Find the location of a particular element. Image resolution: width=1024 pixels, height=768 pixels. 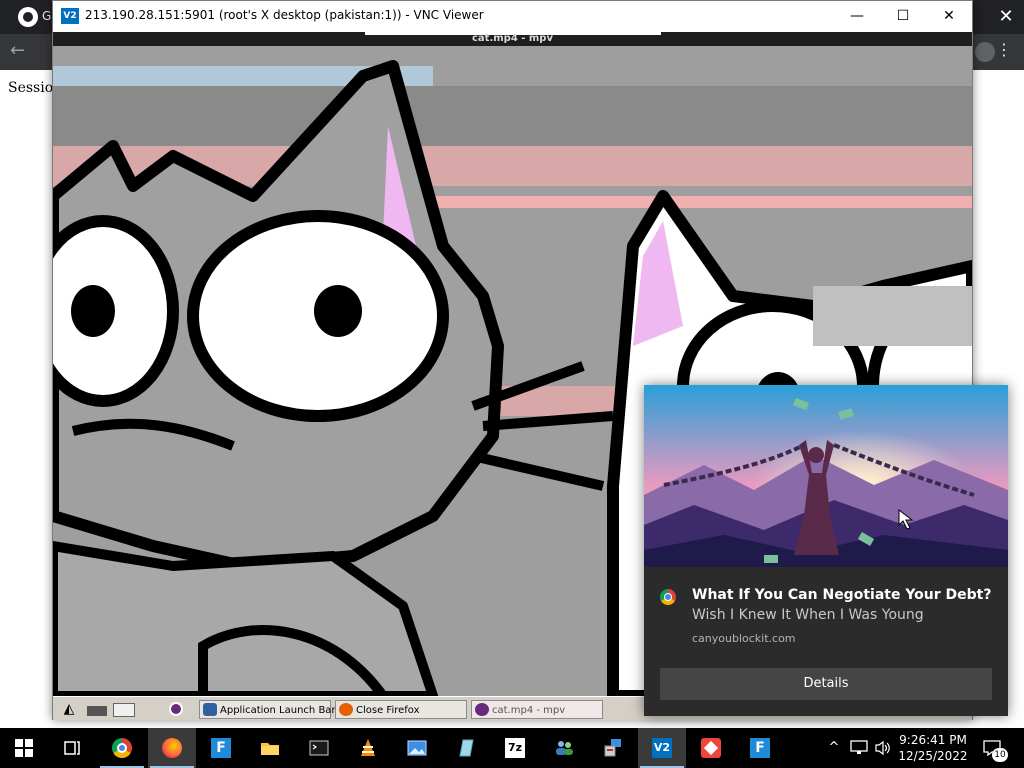

start-button is located at coordinates (24, 748).